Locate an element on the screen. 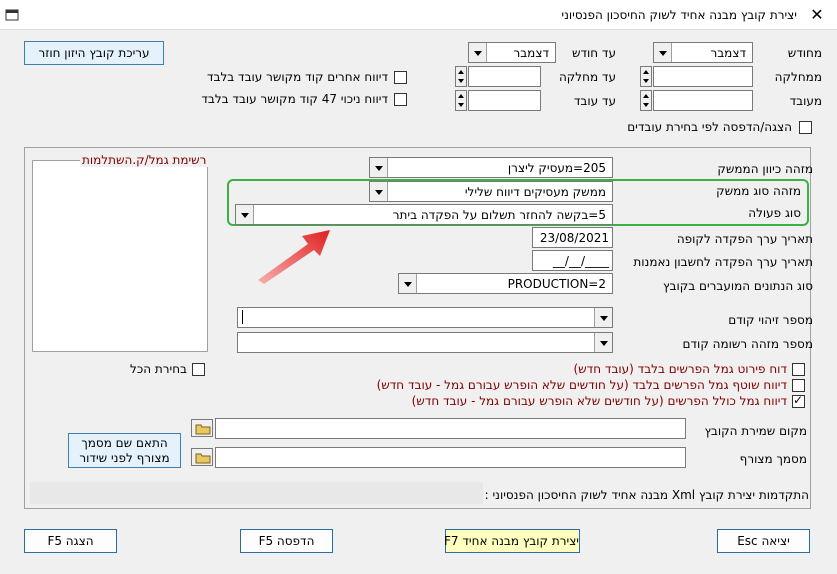 The width and height of the screenshot is (837, 574). to-dept-field is located at coordinates (504, 76).